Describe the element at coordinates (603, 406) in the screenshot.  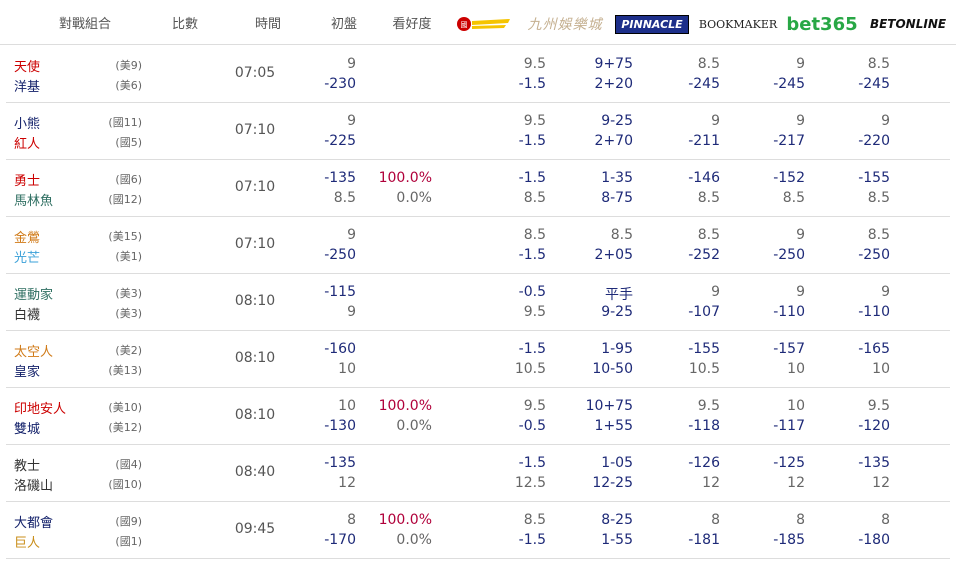
I see `odds-value: 10+75` at that location.